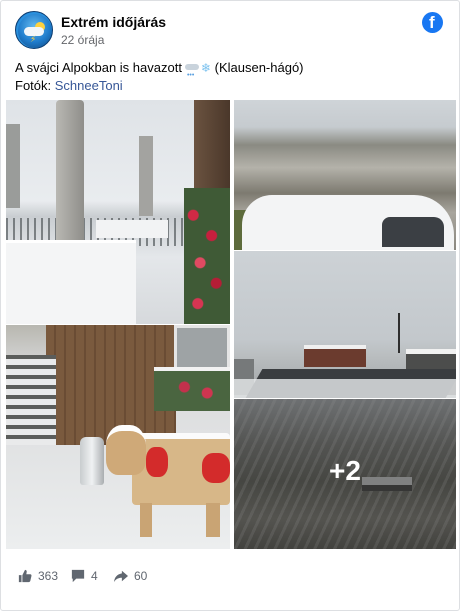 This screenshot has height=611, width=460. I want to click on snowy-slope-photo: +2, so click(345, 474).